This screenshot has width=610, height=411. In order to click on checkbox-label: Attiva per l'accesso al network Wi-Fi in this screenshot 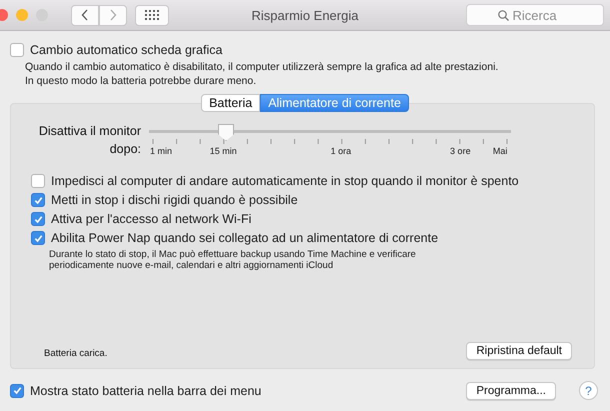, I will do `click(151, 219)`.